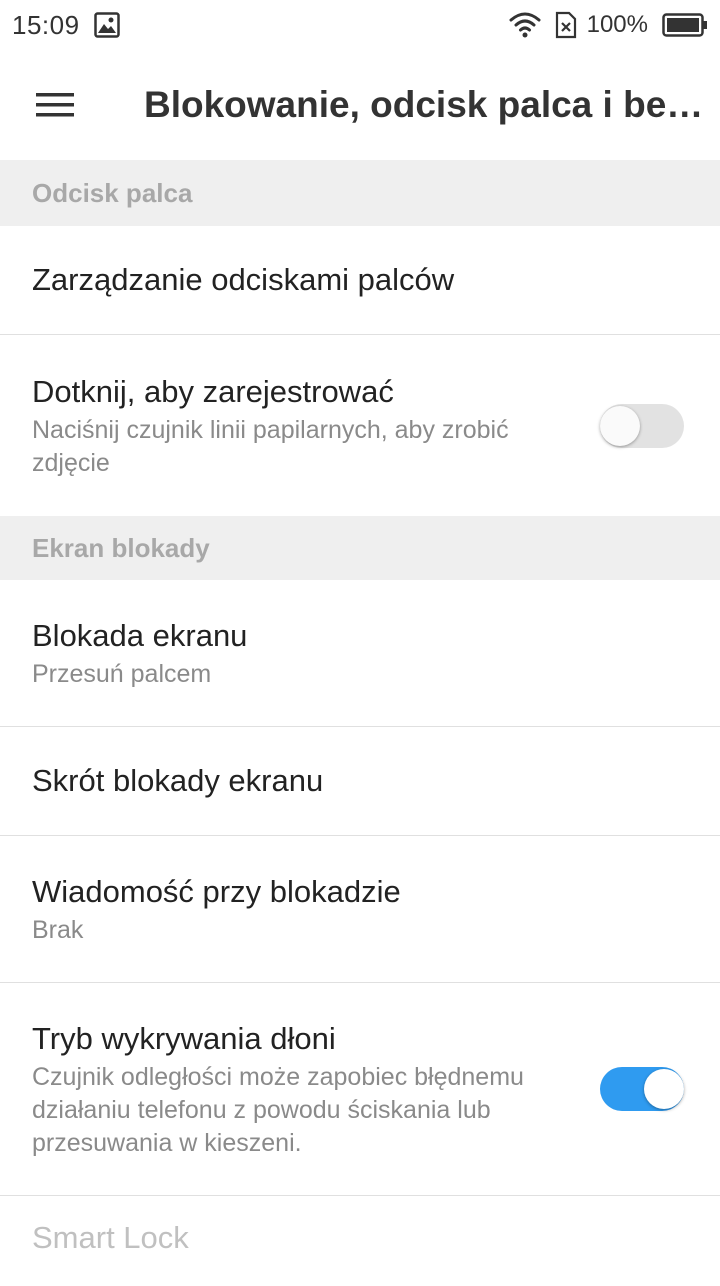  Describe the element at coordinates (642, 425) in the screenshot. I see `tap-to-register-toggle` at that location.